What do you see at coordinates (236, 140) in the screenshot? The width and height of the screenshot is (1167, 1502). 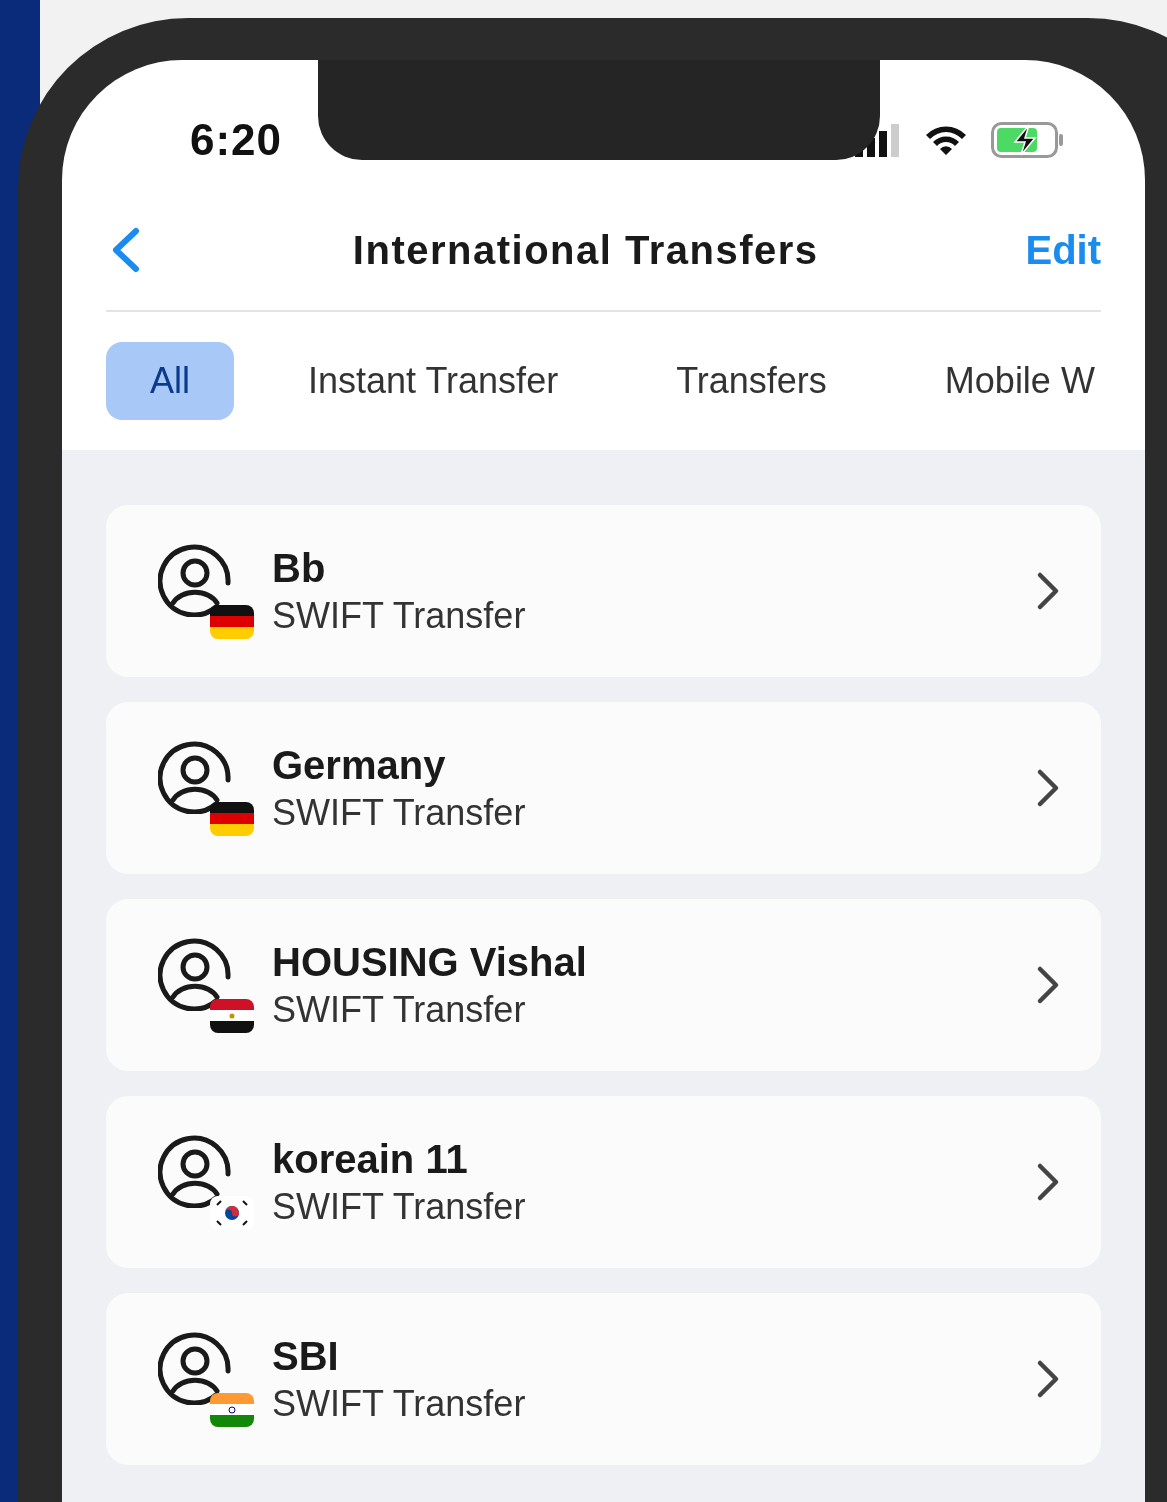 I see `status-time: 6:20` at bounding box center [236, 140].